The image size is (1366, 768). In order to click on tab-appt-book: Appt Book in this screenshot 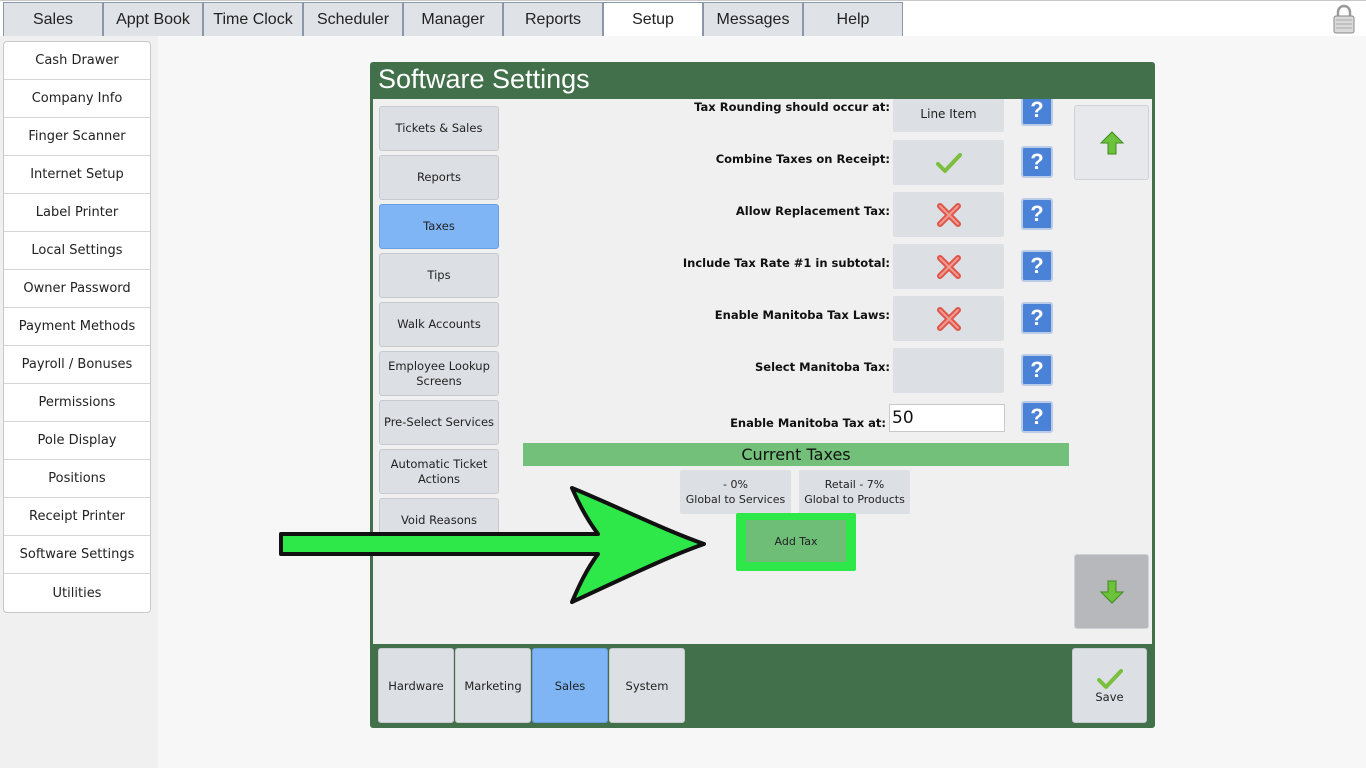, I will do `click(153, 19)`.